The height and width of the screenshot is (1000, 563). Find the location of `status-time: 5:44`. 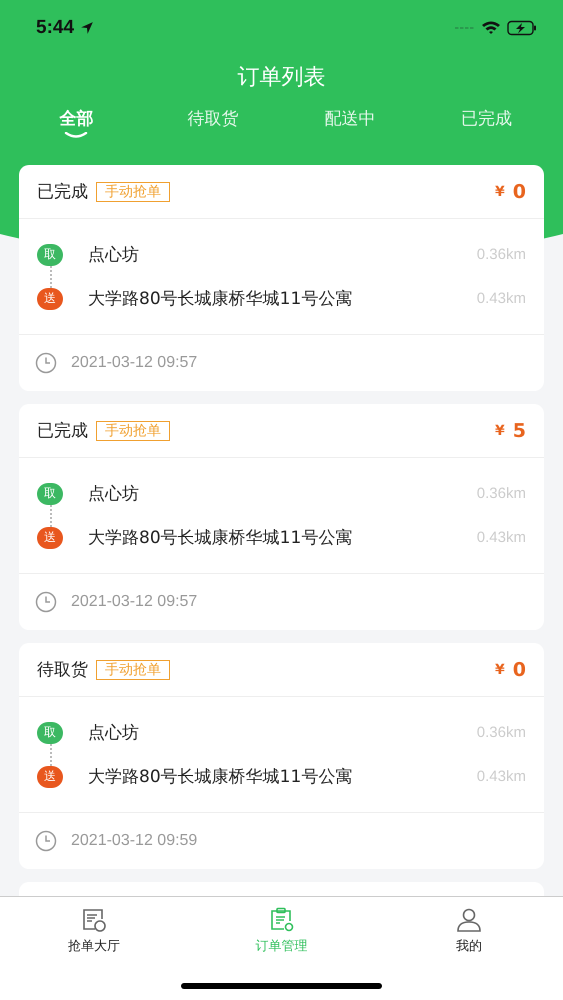

status-time: 5:44 is located at coordinates (55, 27).